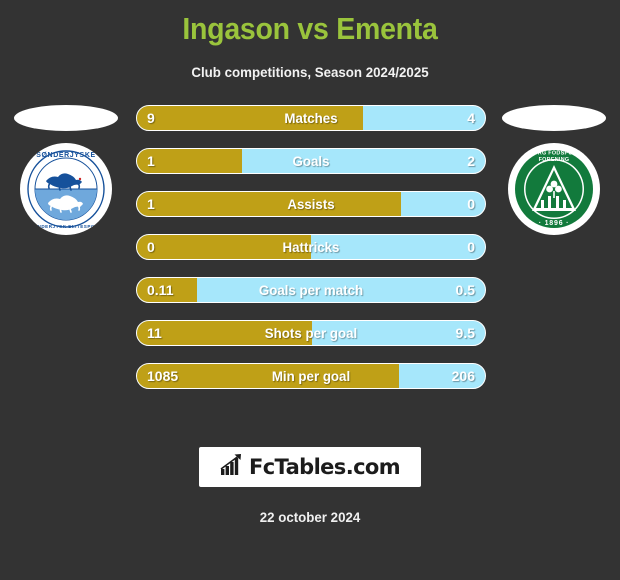  What do you see at coordinates (66, 189) in the screenshot?
I see `sonderjyske-badge-icon: SØNDERJYSKE SØNDERJYSK ELITESPORT` at bounding box center [66, 189].